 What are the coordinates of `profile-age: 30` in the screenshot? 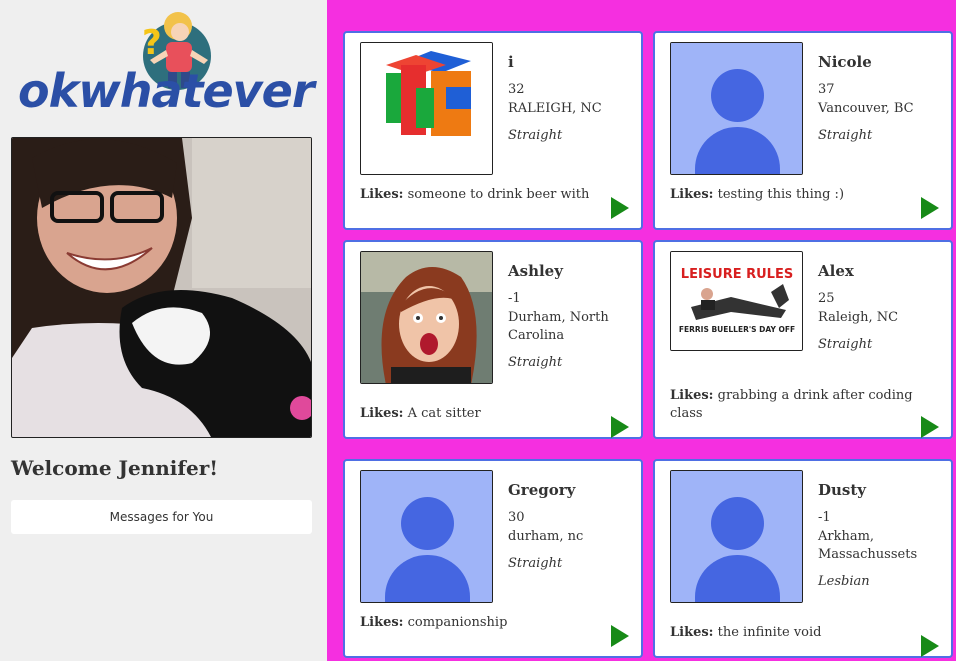 It's located at (516, 517).